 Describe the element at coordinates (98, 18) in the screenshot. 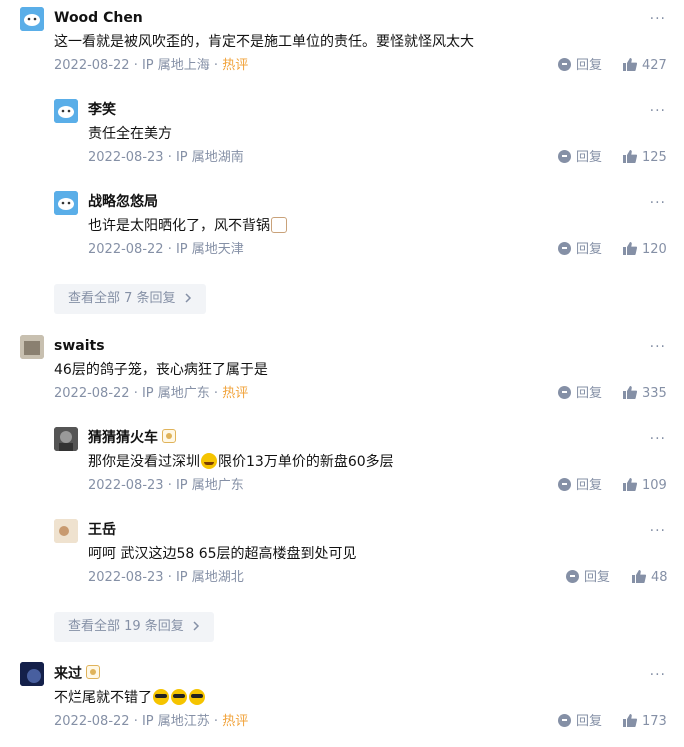

I see `comment-author: Wood Chen` at that location.